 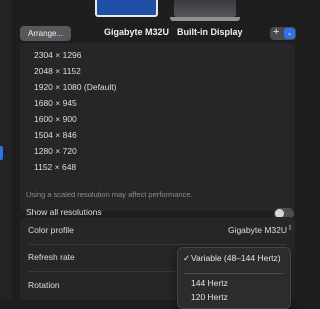 I want to click on gigabyte-display-thumbnail, so click(x=126, y=8).